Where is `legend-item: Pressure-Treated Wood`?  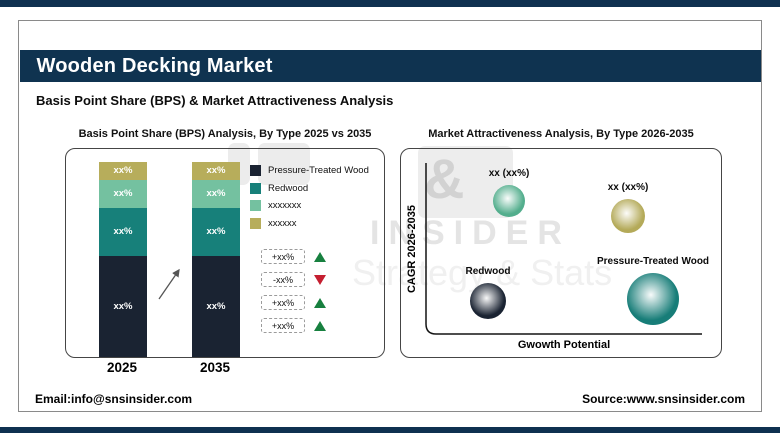
legend-item: Pressure-Treated Wood is located at coordinates (309, 171).